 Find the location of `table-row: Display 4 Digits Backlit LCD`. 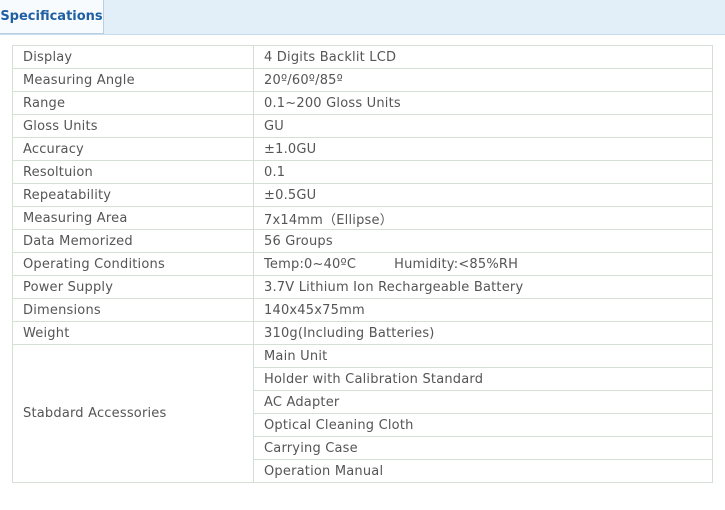

table-row: Display 4 Digits Backlit LCD is located at coordinates (362, 57).